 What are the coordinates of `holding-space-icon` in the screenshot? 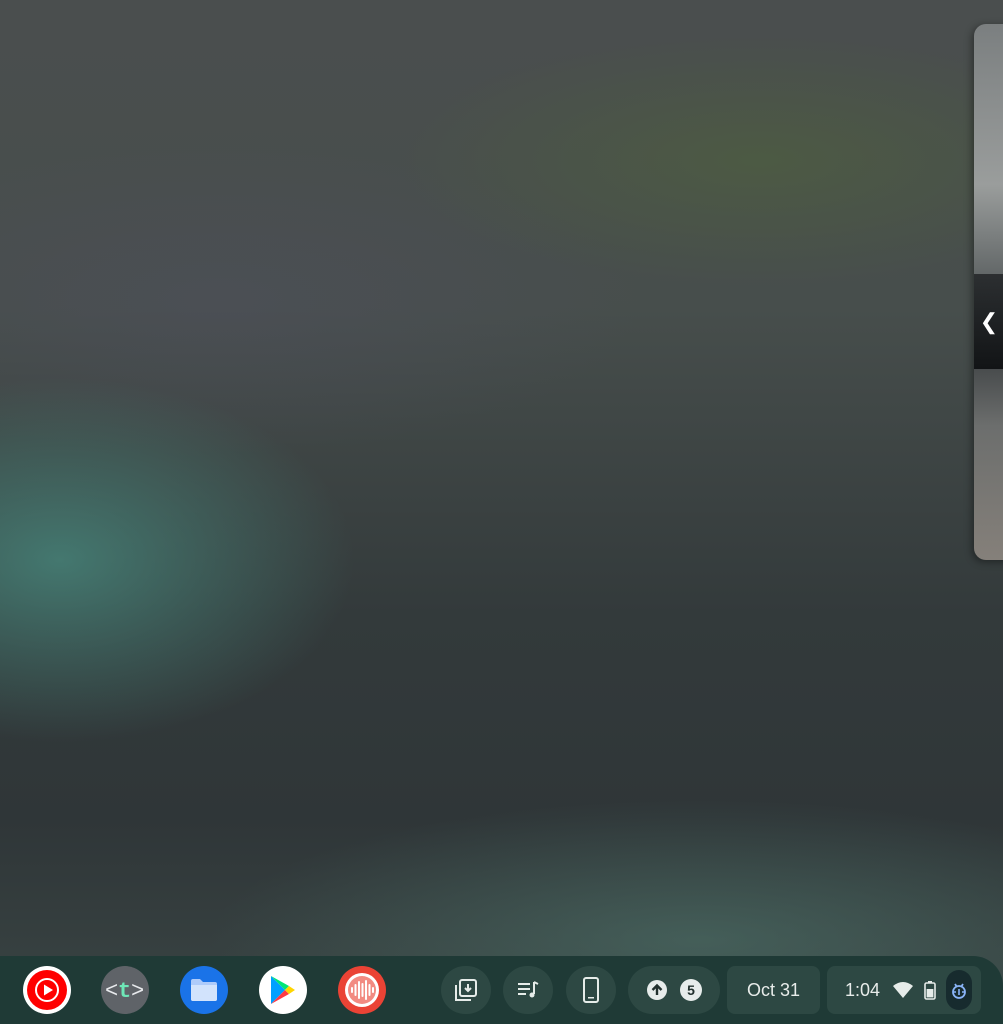 It's located at (466, 990).